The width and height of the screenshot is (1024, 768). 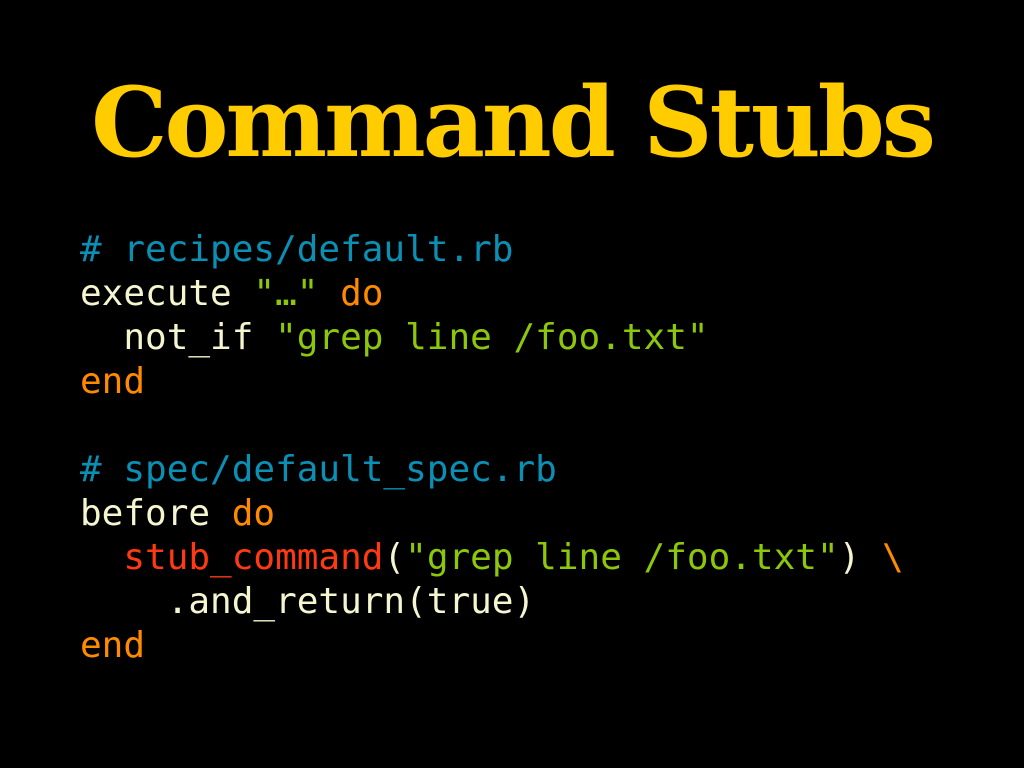 I want to click on code-line: .and_return(true), so click(x=492, y=602).